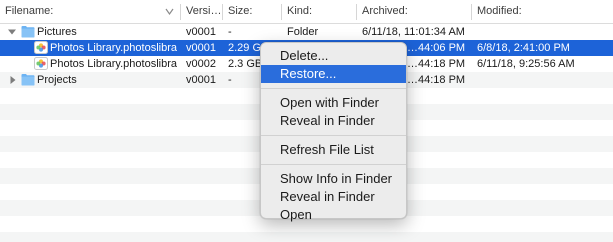  I want to click on modified: 6/11/18, 9:25:56 AM, so click(526, 64).